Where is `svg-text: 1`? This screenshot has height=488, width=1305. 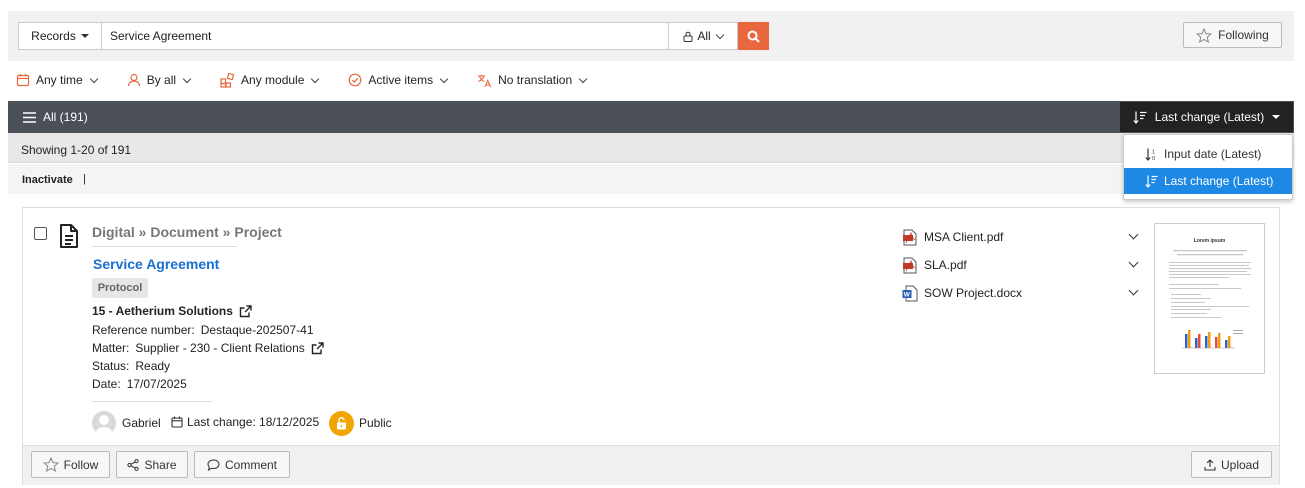
svg-text: 1 is located at coordinates (1153, 152).